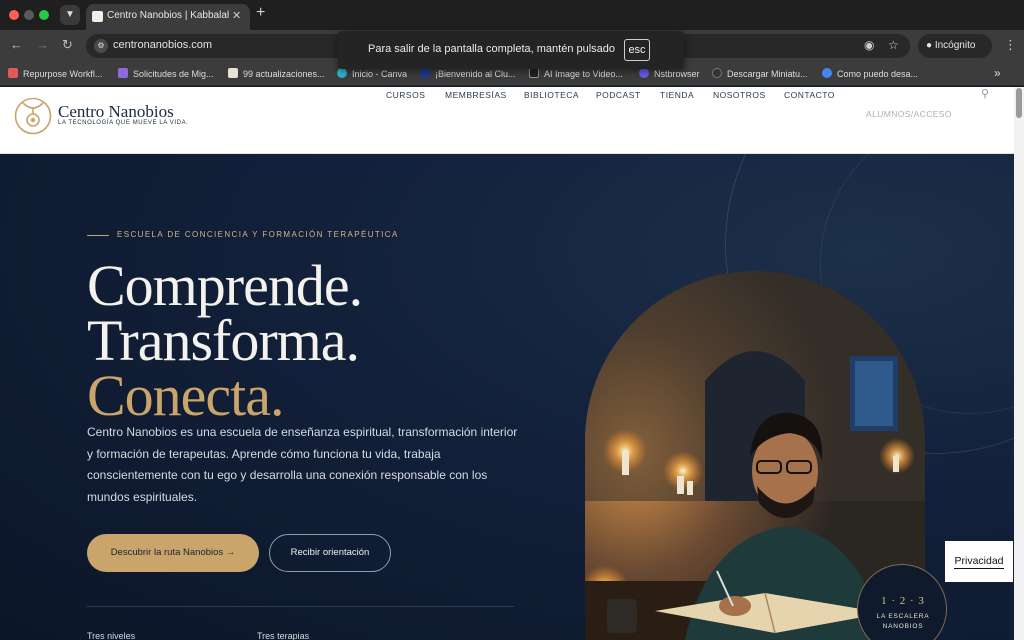 This screenshot has height=640, width=1024. What do you see at coordinates (33, 116) in the screenshot?
I see `nanobios-logo-icon` at bounding box center [33, 116].